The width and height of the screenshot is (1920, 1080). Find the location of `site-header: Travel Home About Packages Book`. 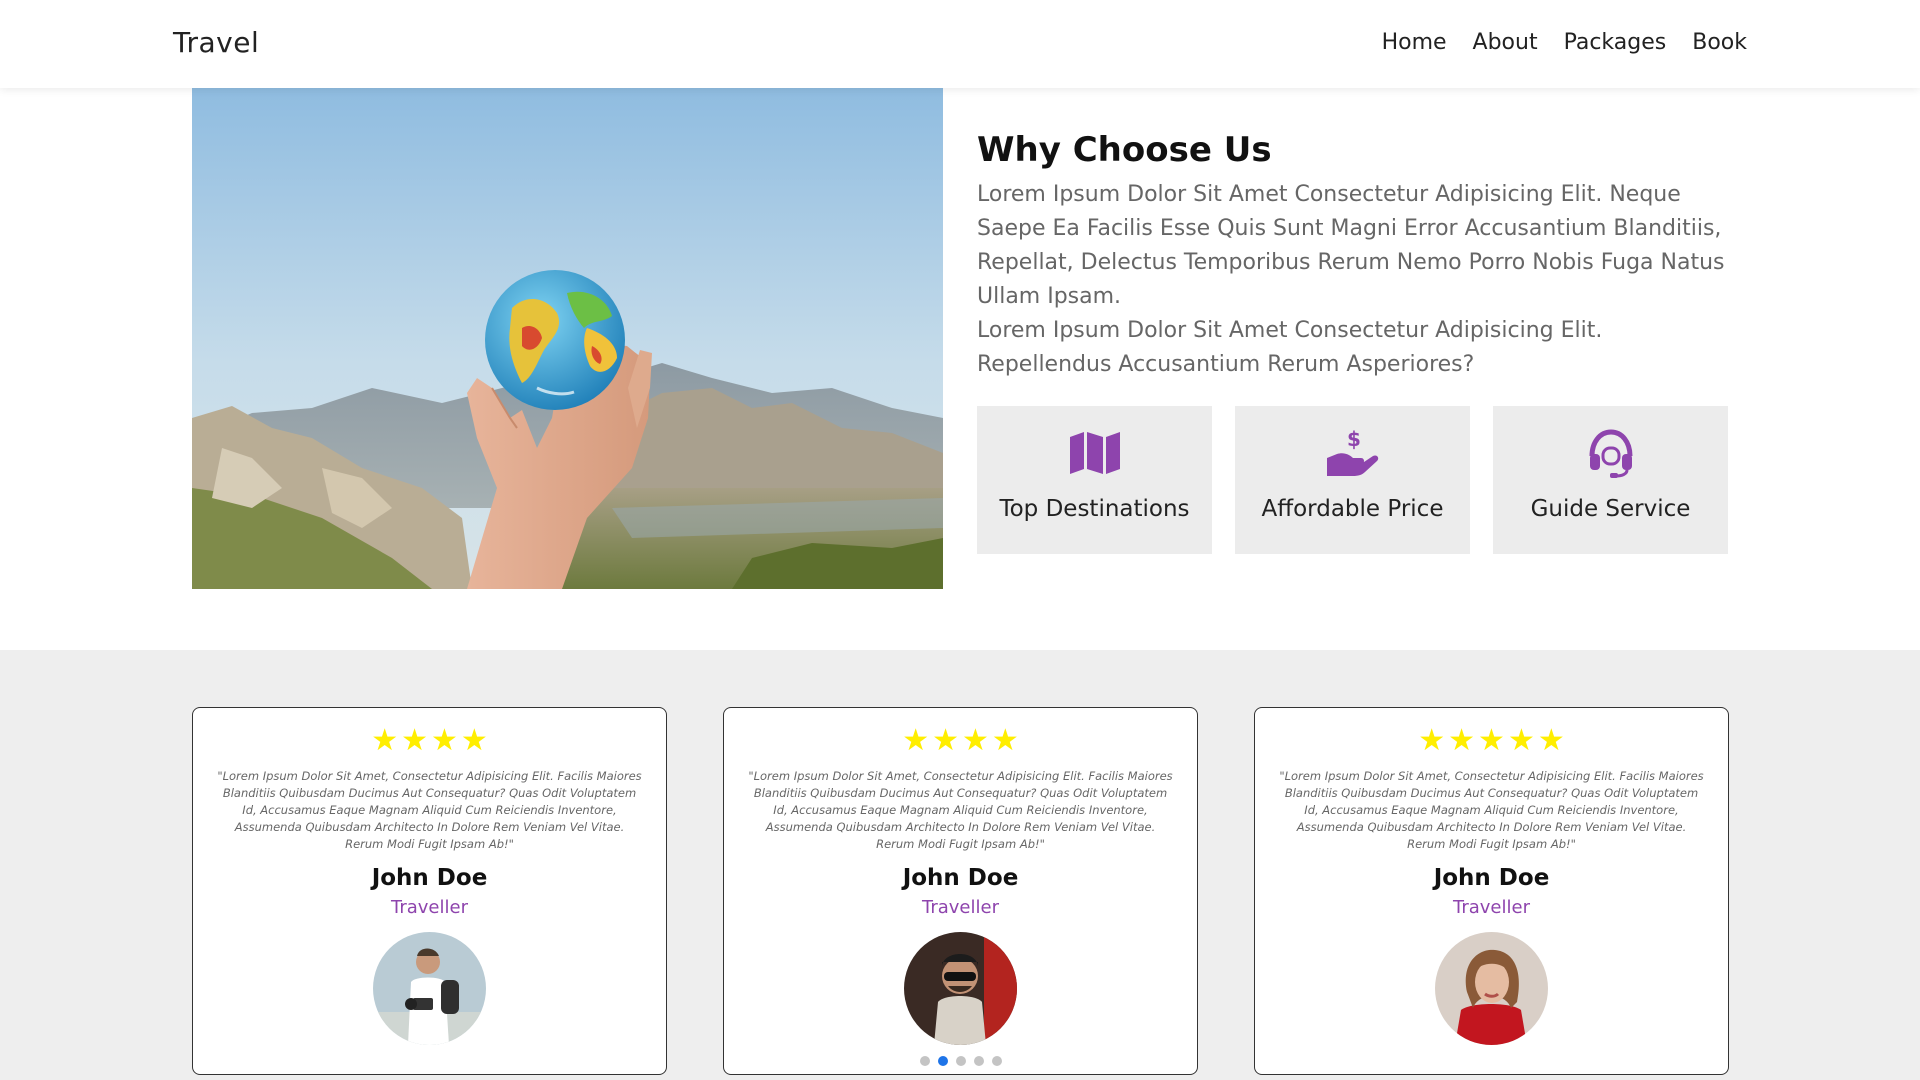

site-header: Travel Home About Packages Book is located at coordinates (960, 44).